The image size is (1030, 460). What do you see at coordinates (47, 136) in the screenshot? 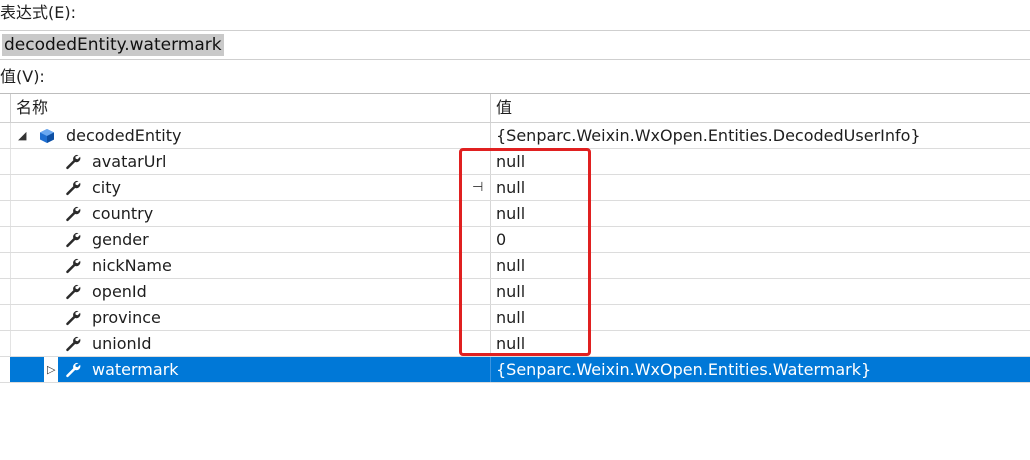
I see `object-icon` at bounding box center [47, 136].